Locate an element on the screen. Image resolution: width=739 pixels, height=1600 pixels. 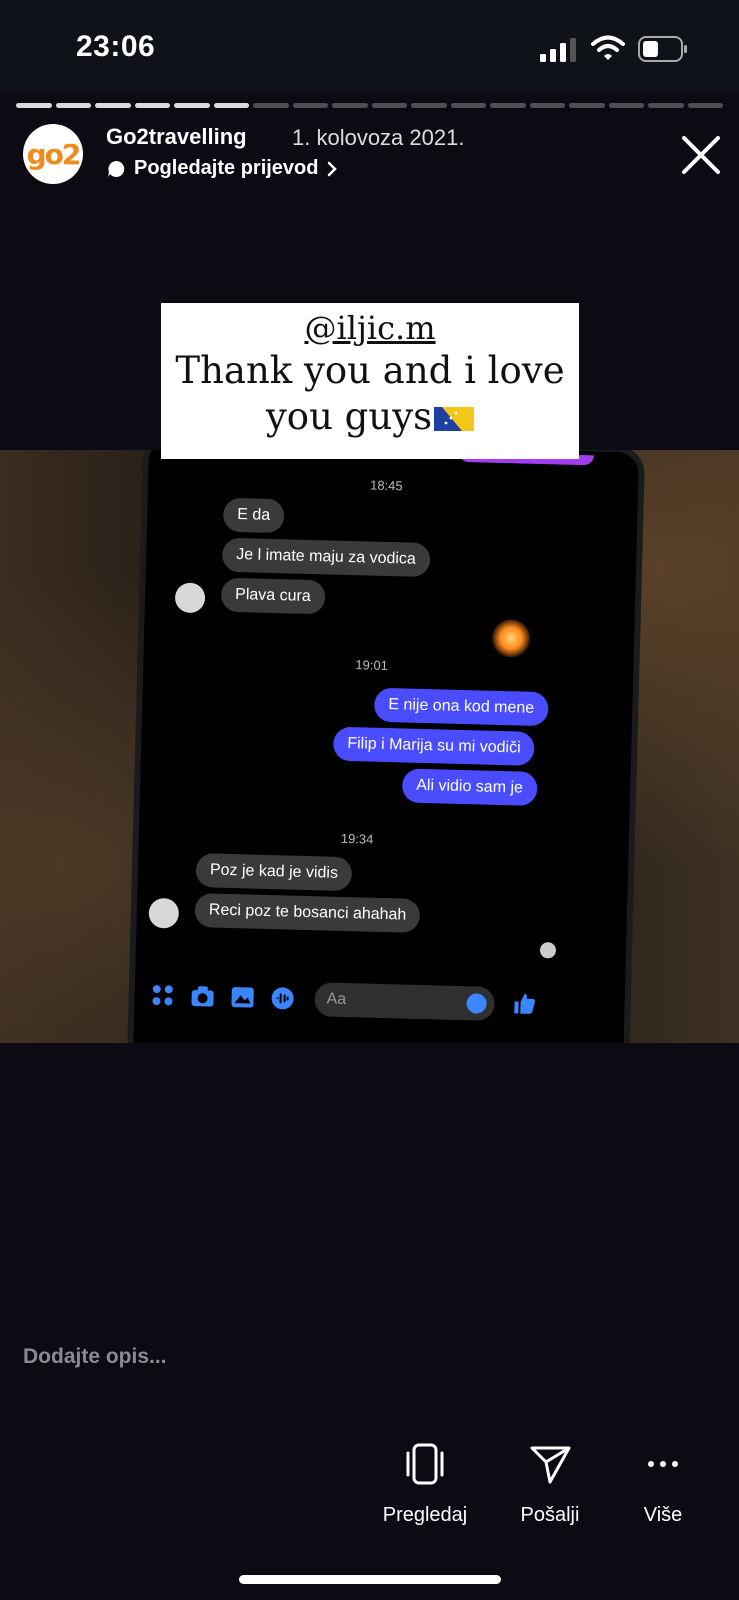
see-translation-label: Pogledajte prijevod is located at coordinates (226, 168).